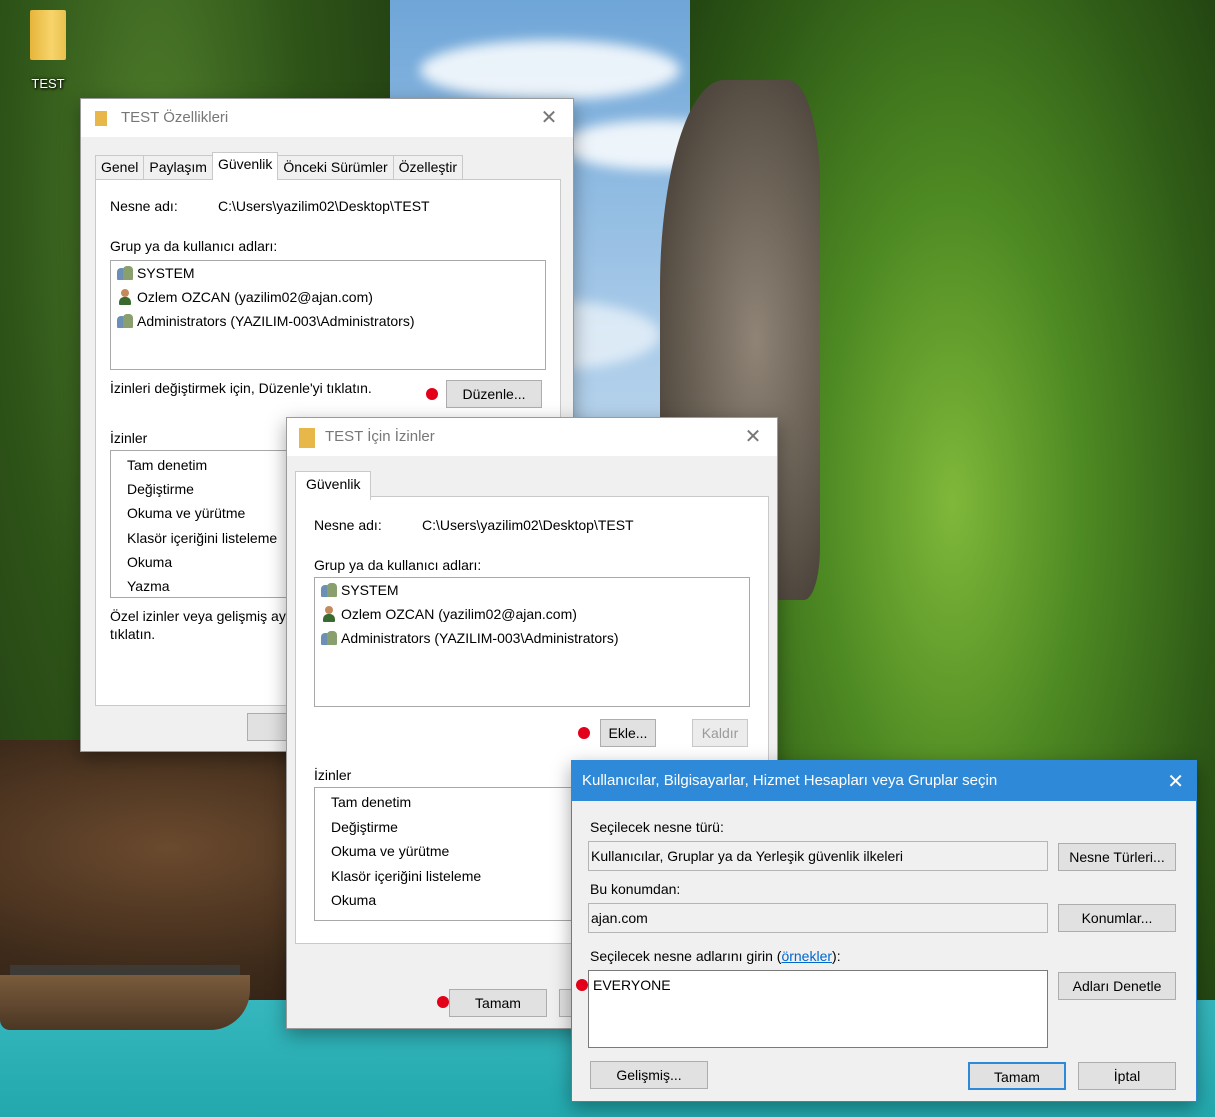 Image resolution: width=1215 pixels, height=1117 pixels. Describe the element at coordinates (806, 956) in the screenshot. I see `examples-link: örnekler` at that location.